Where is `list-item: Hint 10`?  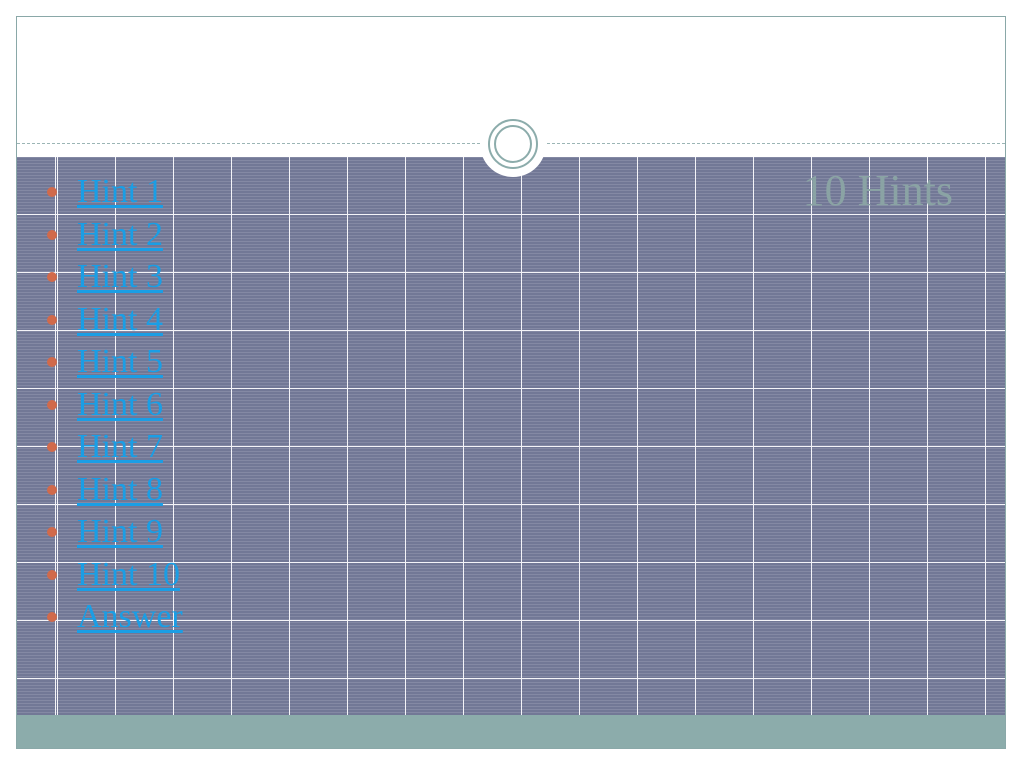
list-item: Hint 10 is located at coordinates (113, 575).